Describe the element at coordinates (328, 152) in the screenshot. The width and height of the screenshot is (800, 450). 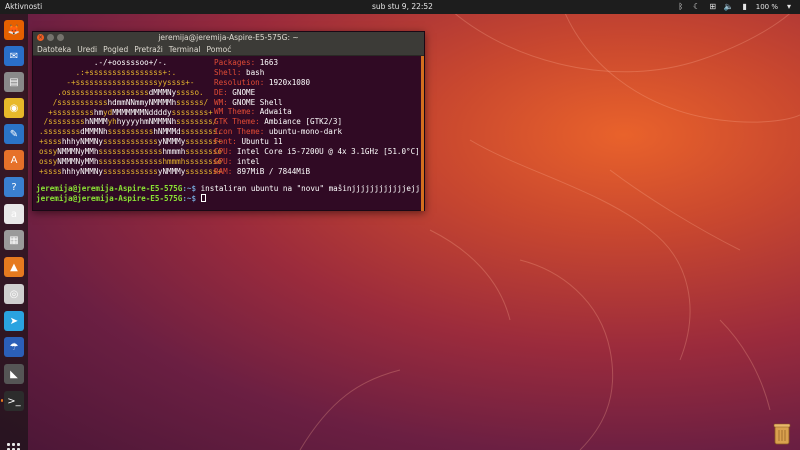
I see `info-value: Intel Core i5-7200U @ 4x 3.1GHz [51.0°C]` at that location.